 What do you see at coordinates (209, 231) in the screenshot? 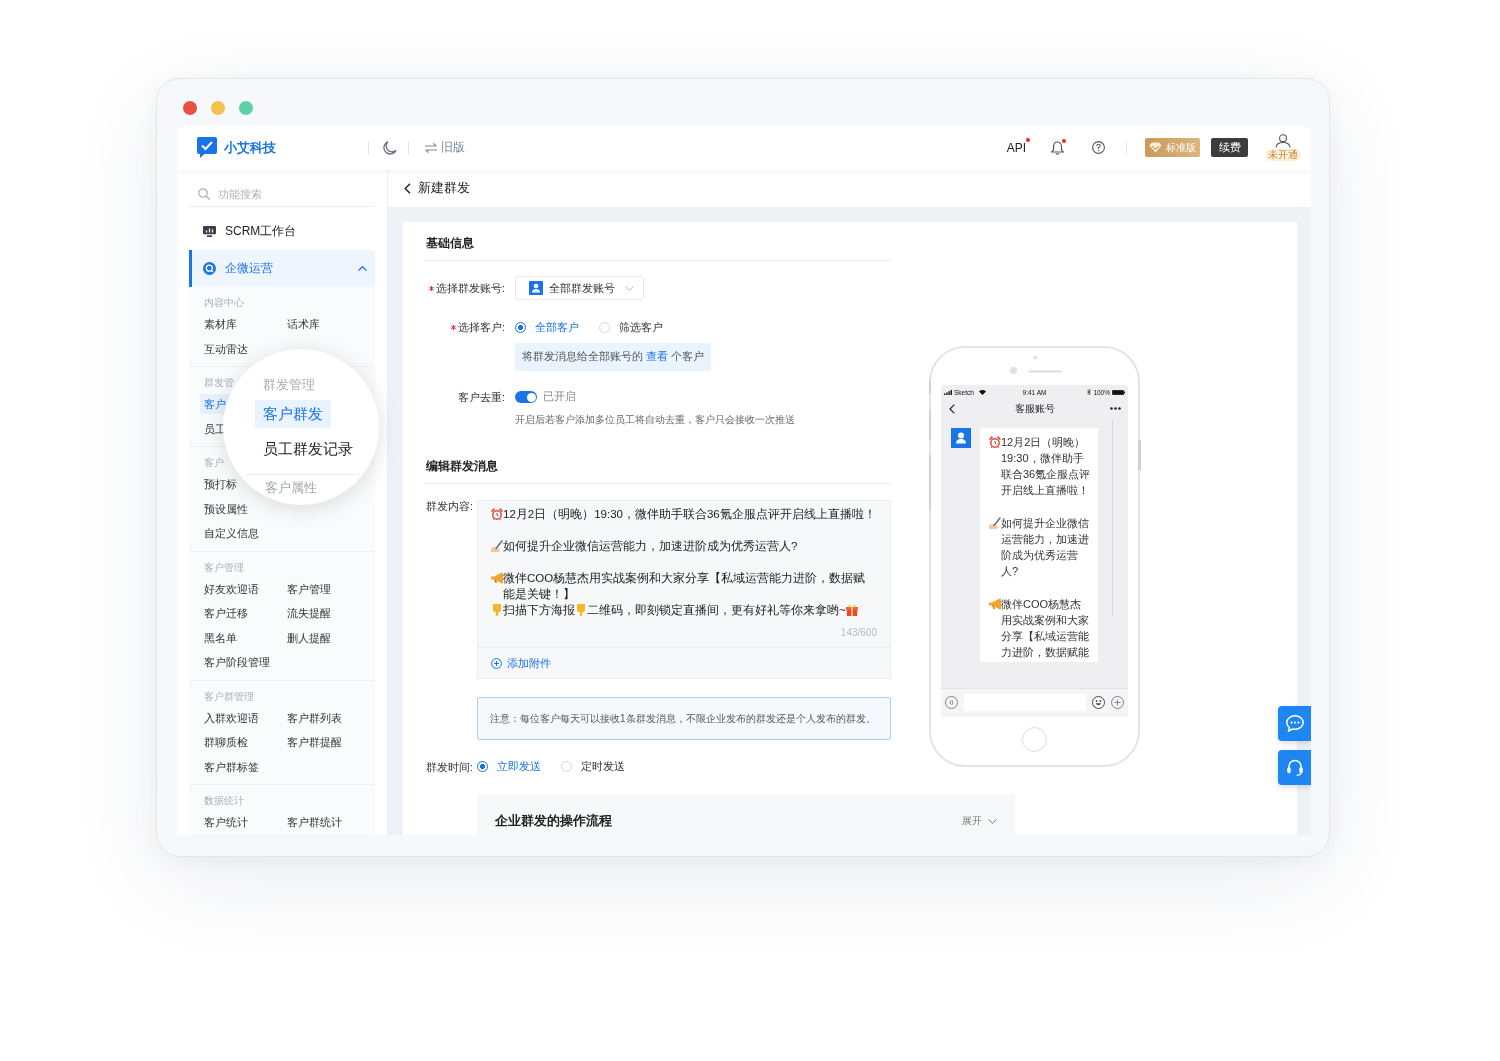
I see `monitor-icon` at bounding box center [209, 231].